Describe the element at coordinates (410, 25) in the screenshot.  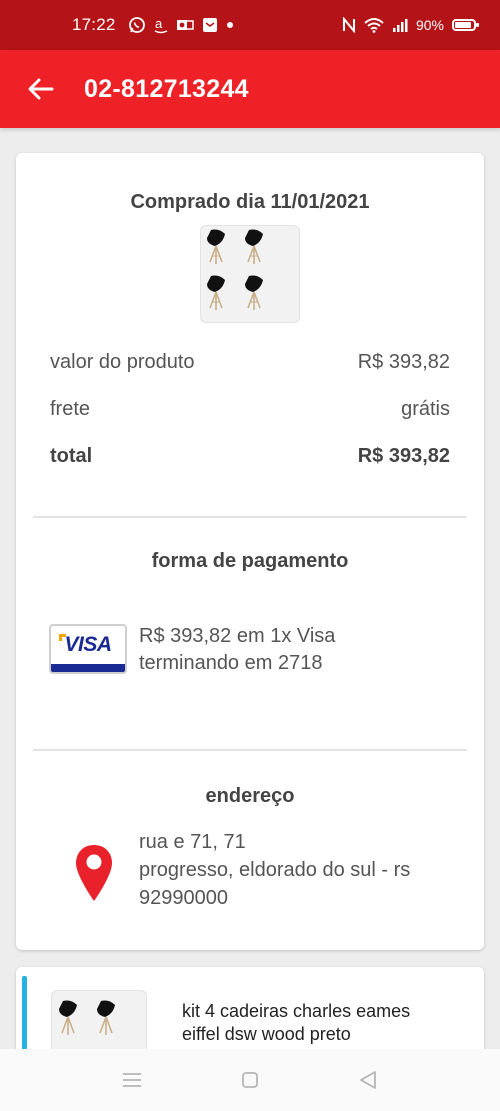
I see `system-status: 90%` at that location.